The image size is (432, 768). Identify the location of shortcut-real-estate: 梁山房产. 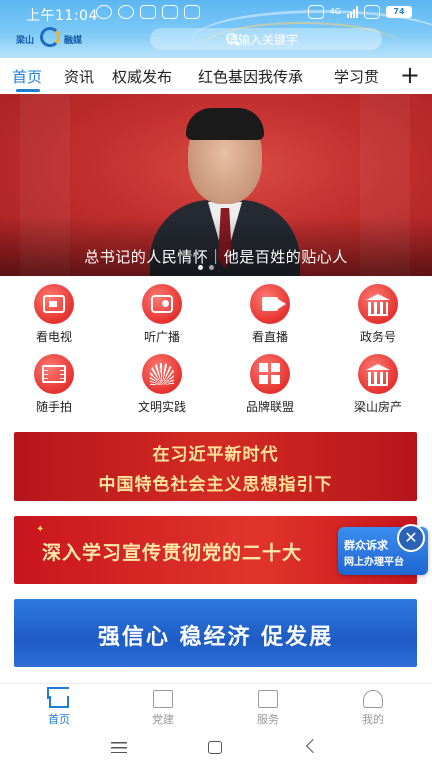
(378, 384).